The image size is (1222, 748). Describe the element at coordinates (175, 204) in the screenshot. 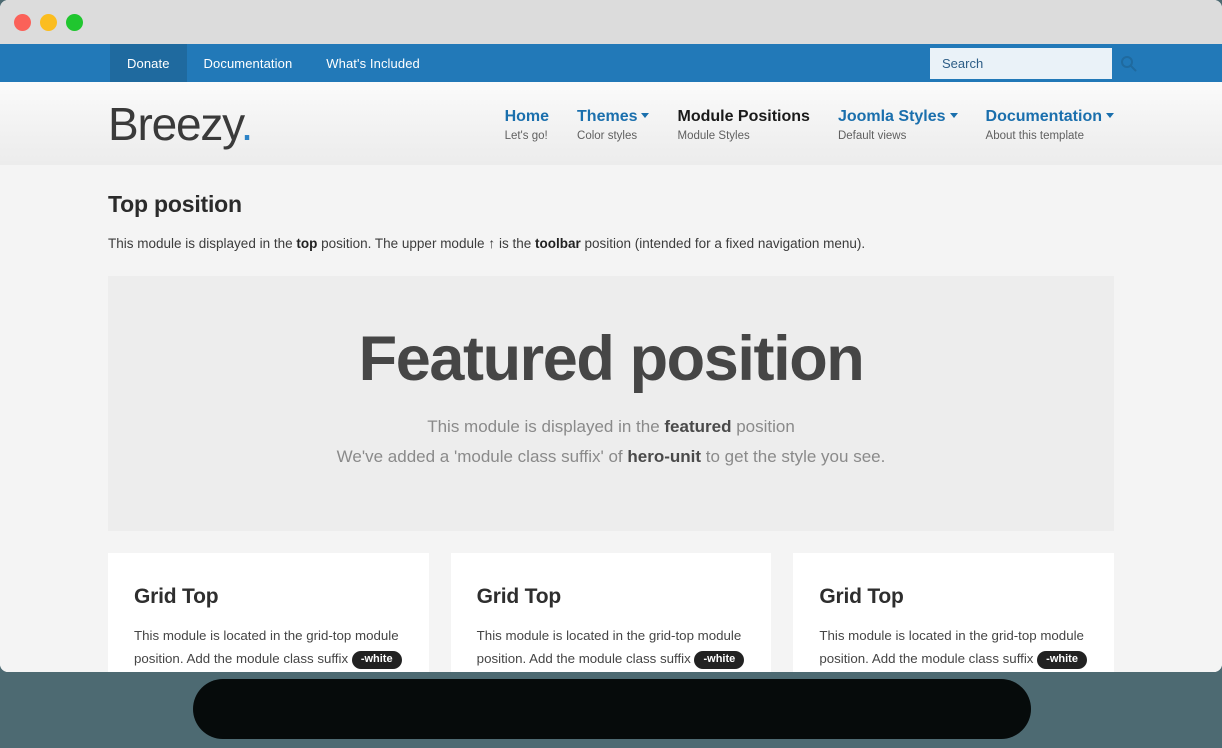

I see `page-title: Top position` at that location.